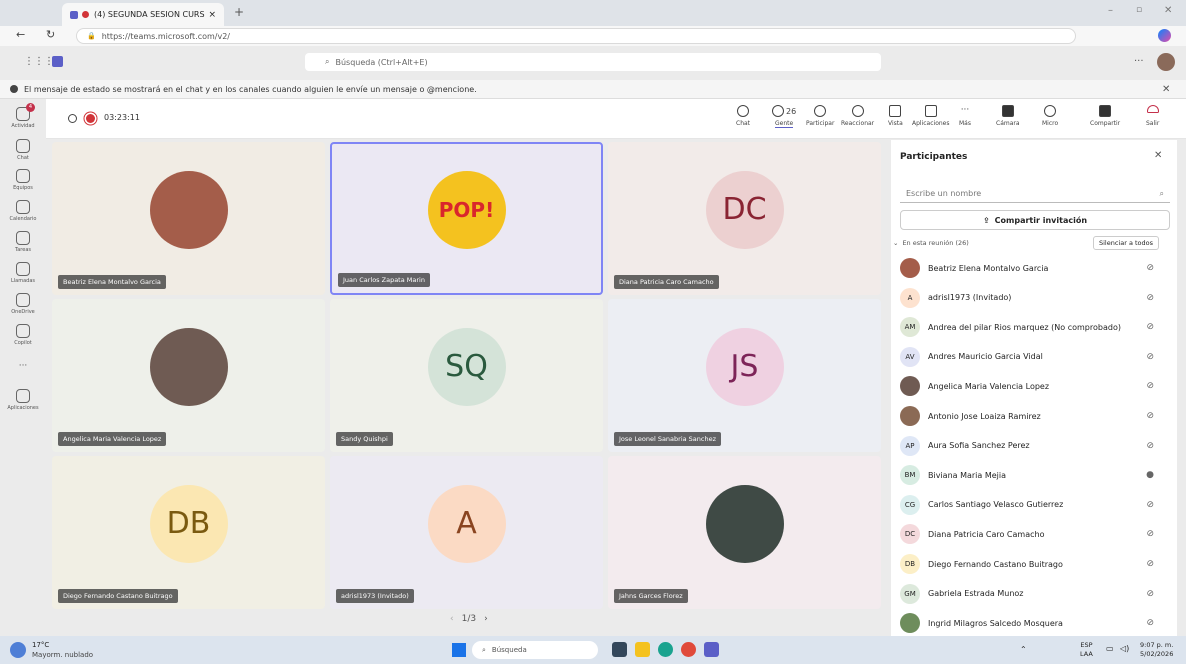  I want to click on view-button: Vista, so click(895, 116).